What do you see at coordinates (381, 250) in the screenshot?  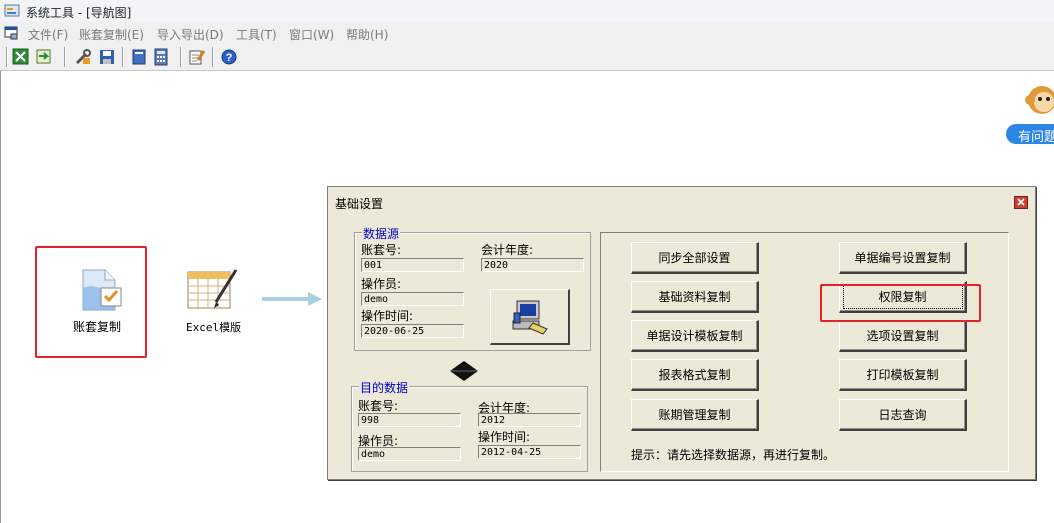 I see `source-account-no-label: 账套号:` at bounding box center [381, 250].